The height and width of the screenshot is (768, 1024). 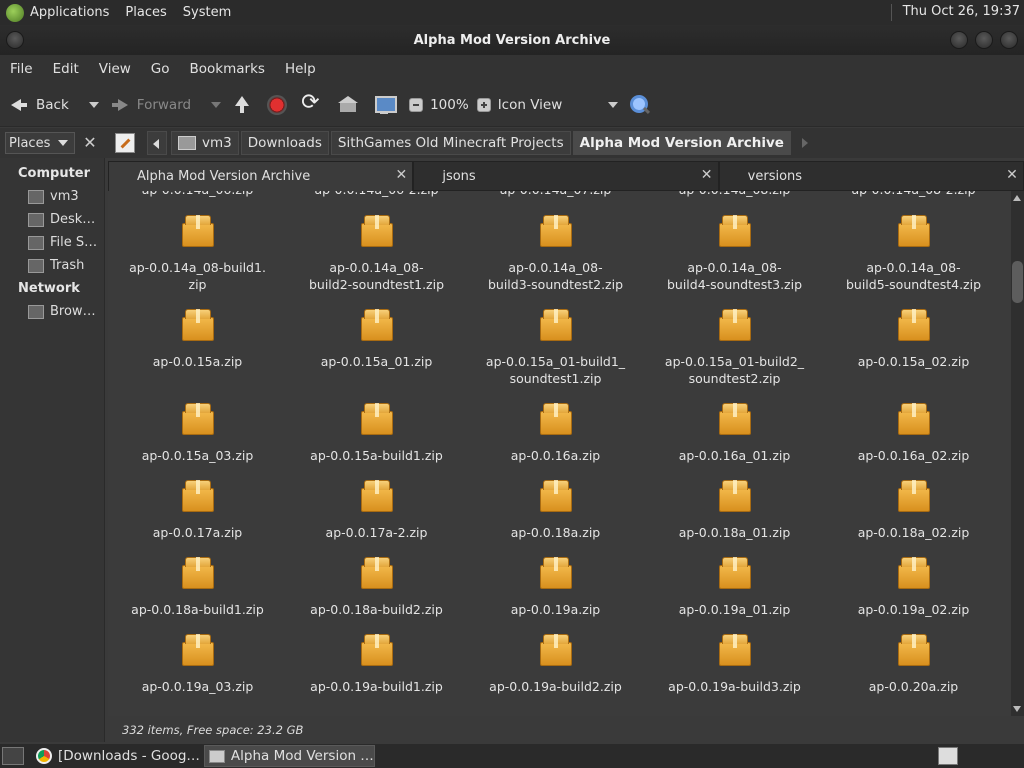 I want to click on file-item: ap-0.0.20a.zip, so click(x=913, y=668).